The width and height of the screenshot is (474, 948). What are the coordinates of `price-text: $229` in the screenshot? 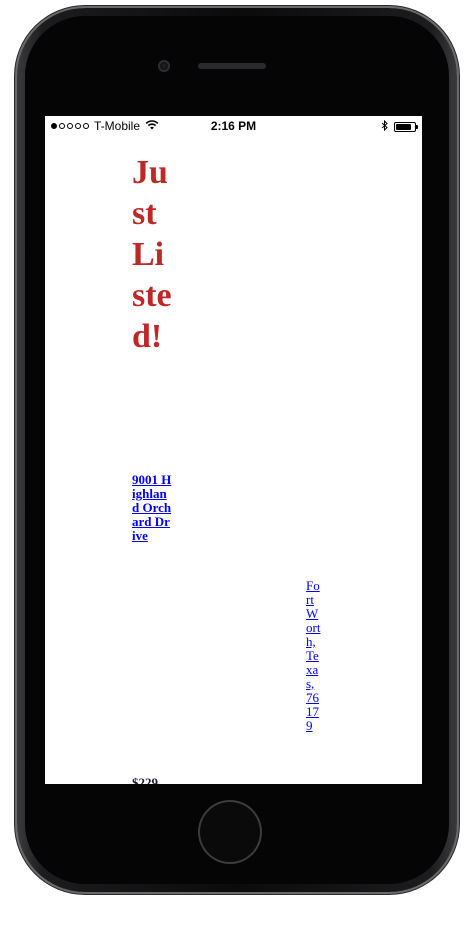 It's located at (145, 780).